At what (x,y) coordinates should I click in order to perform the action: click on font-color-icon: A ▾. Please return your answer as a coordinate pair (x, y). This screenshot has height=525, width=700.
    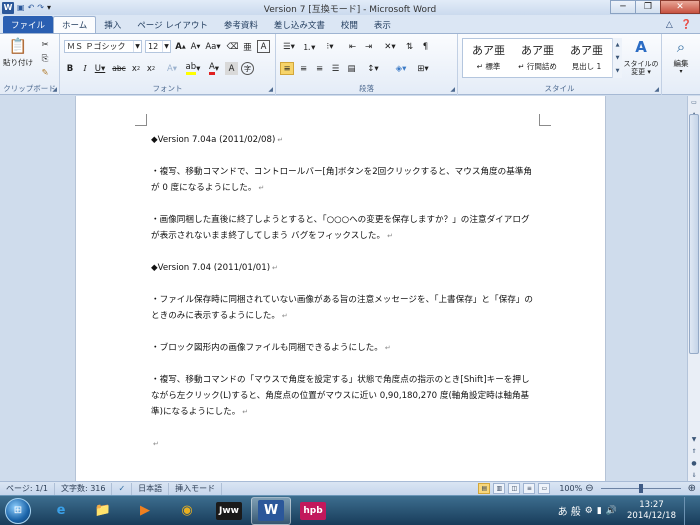
    Looking at the image, I should click on (214, 68).